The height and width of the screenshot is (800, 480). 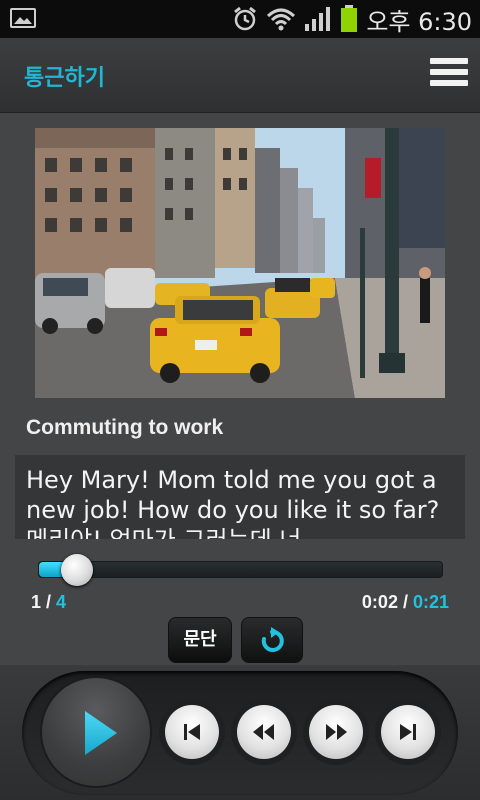 What do you see at coordinates (240, 569) in the screenshot?
I see `seek-bar` at bounding box center [240, 569].